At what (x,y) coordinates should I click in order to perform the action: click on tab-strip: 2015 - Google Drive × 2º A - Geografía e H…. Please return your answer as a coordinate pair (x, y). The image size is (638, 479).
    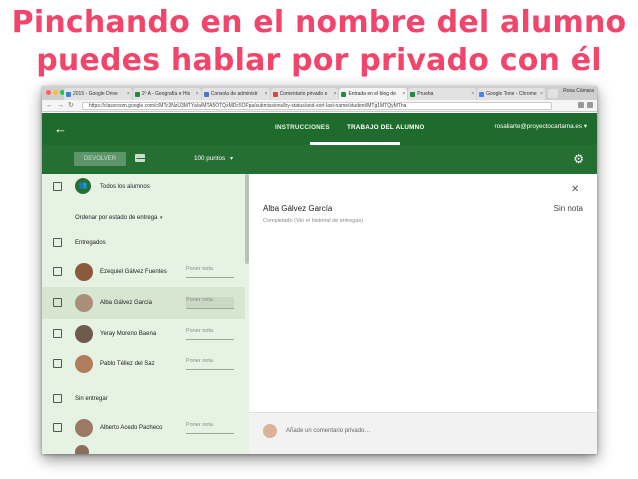
    Looking at the image, I should click on (319, 93).